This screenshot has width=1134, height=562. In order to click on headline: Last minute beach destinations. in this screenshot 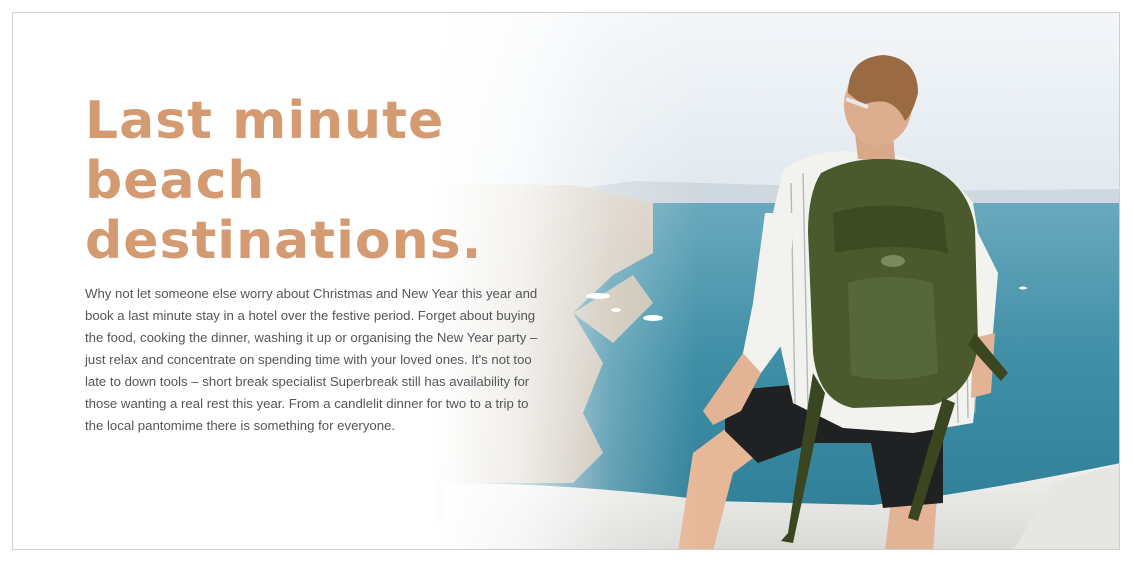, I will do `click(325, 181)`.